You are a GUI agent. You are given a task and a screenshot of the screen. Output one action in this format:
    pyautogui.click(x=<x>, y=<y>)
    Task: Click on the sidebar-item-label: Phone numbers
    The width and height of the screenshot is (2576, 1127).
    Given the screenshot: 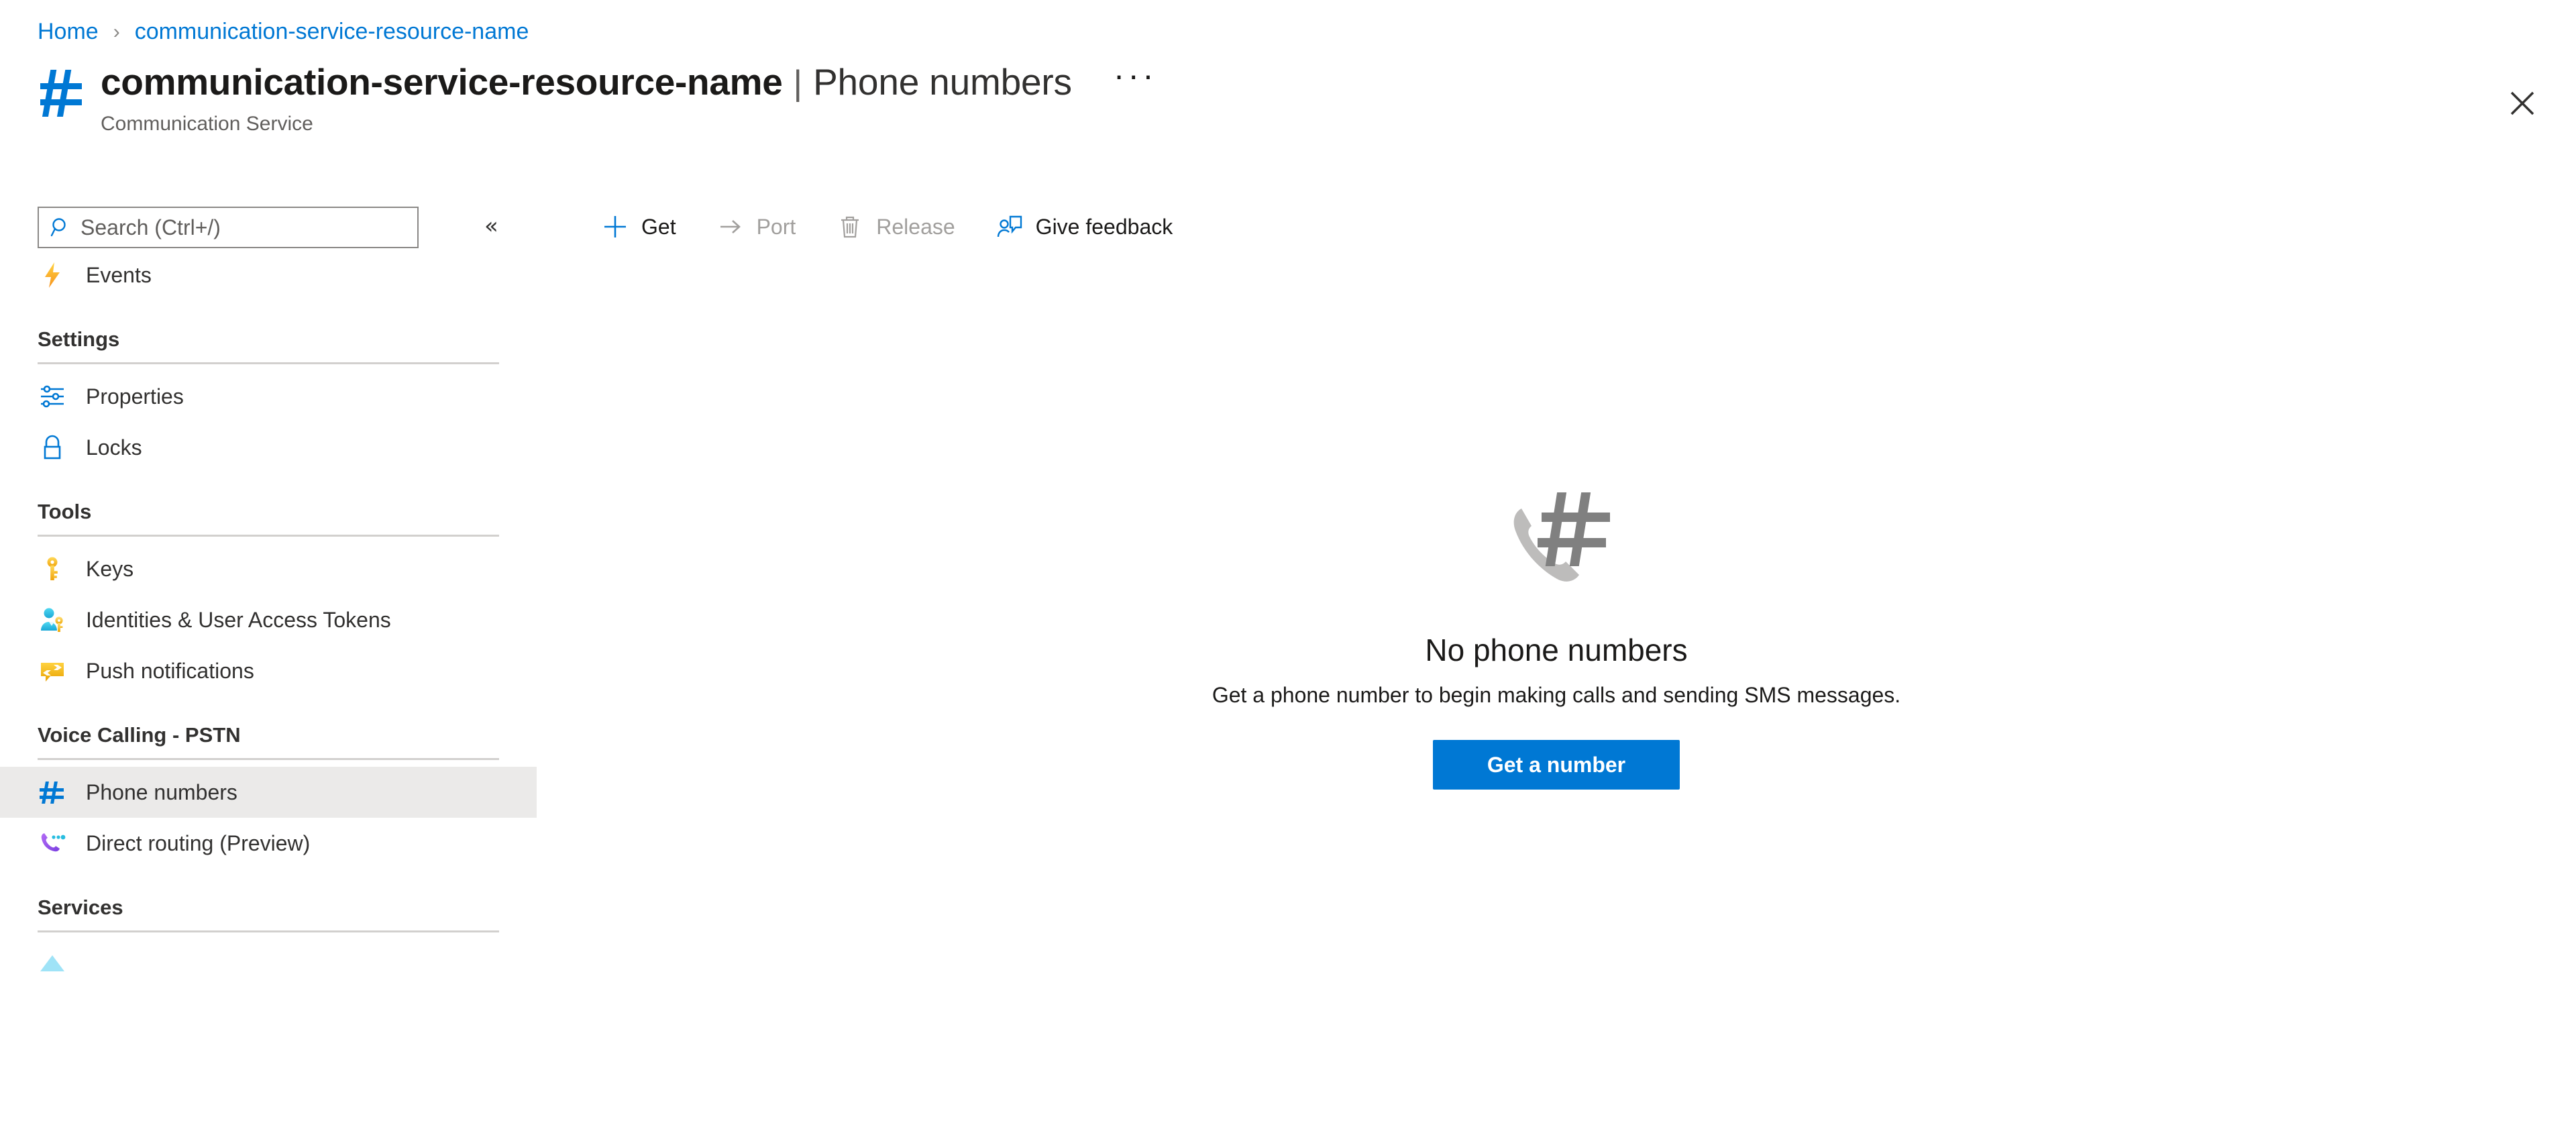 What is the action you would take?
    pyautogui.click(x=161, y=792)
    